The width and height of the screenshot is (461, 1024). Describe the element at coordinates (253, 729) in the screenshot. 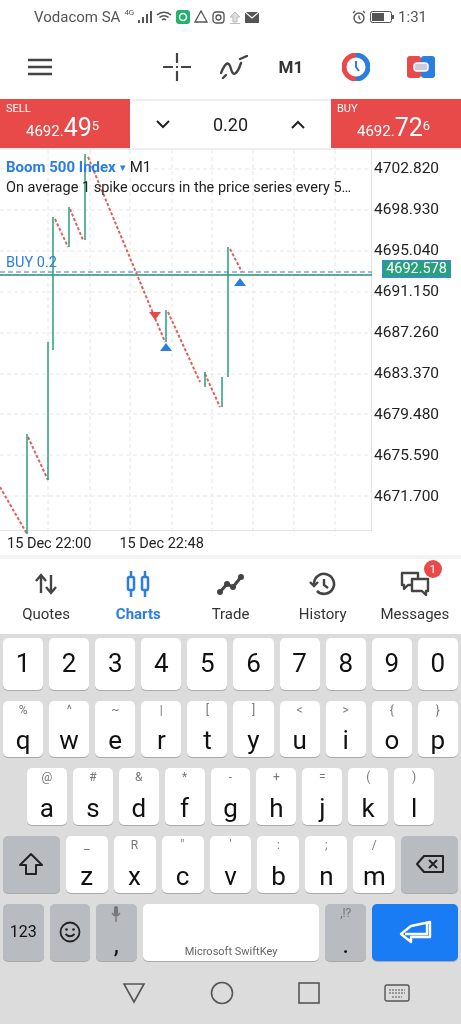

I see `keyboard-key: ] y` at that location.